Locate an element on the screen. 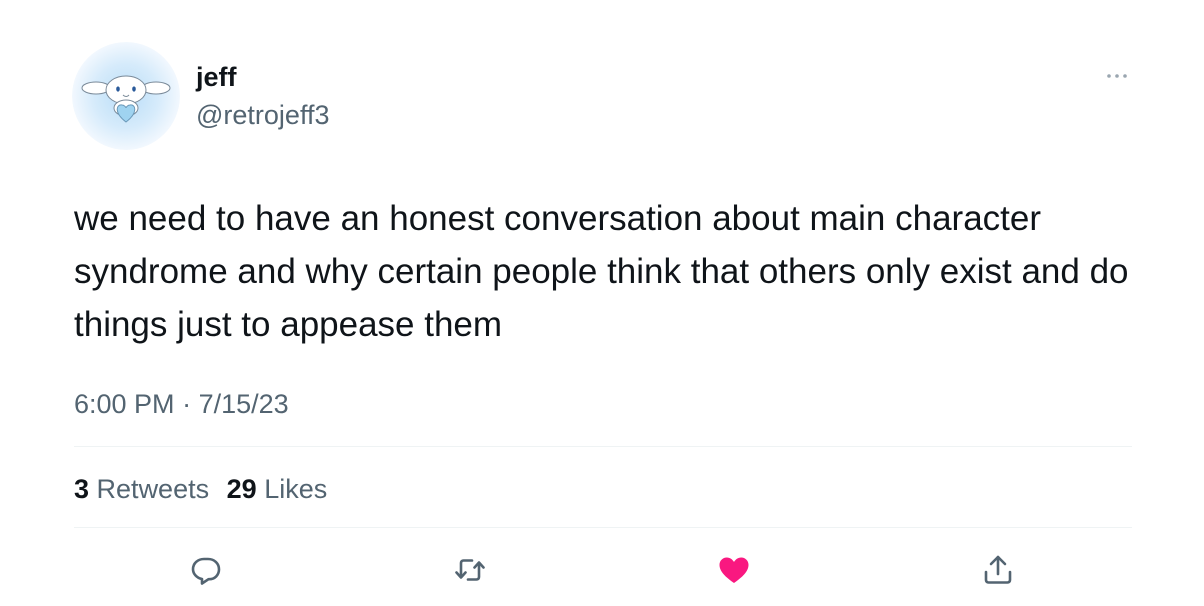 The width and height of the screenshot is (1204, 606). reply-button is located at coordinates (206, 570).